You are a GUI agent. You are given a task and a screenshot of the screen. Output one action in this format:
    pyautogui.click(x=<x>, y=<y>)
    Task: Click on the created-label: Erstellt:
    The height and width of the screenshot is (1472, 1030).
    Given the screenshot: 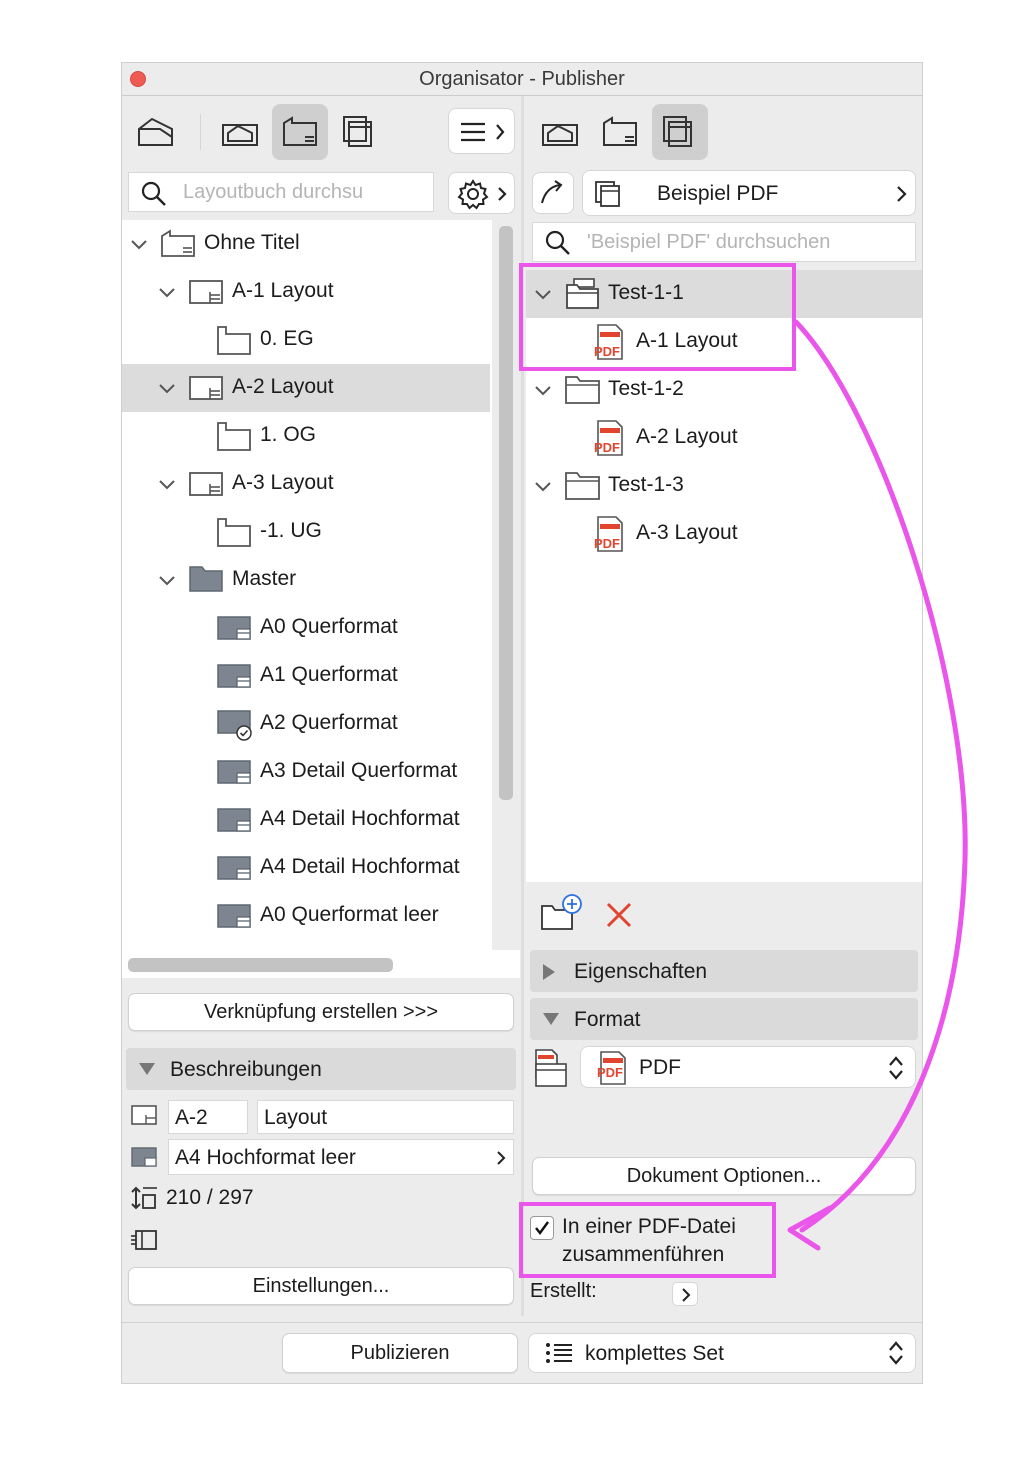 What is the action you would take?
    pyautogui.click(x=563, y=1291)
    